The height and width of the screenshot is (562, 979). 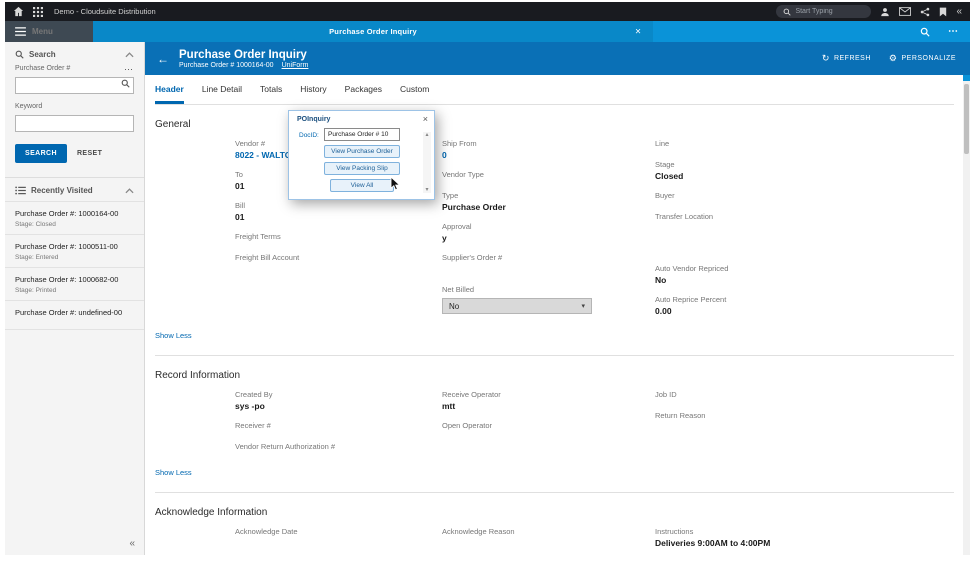 I want to click on popup-title: POInquiry, so click(x=314, y=119).